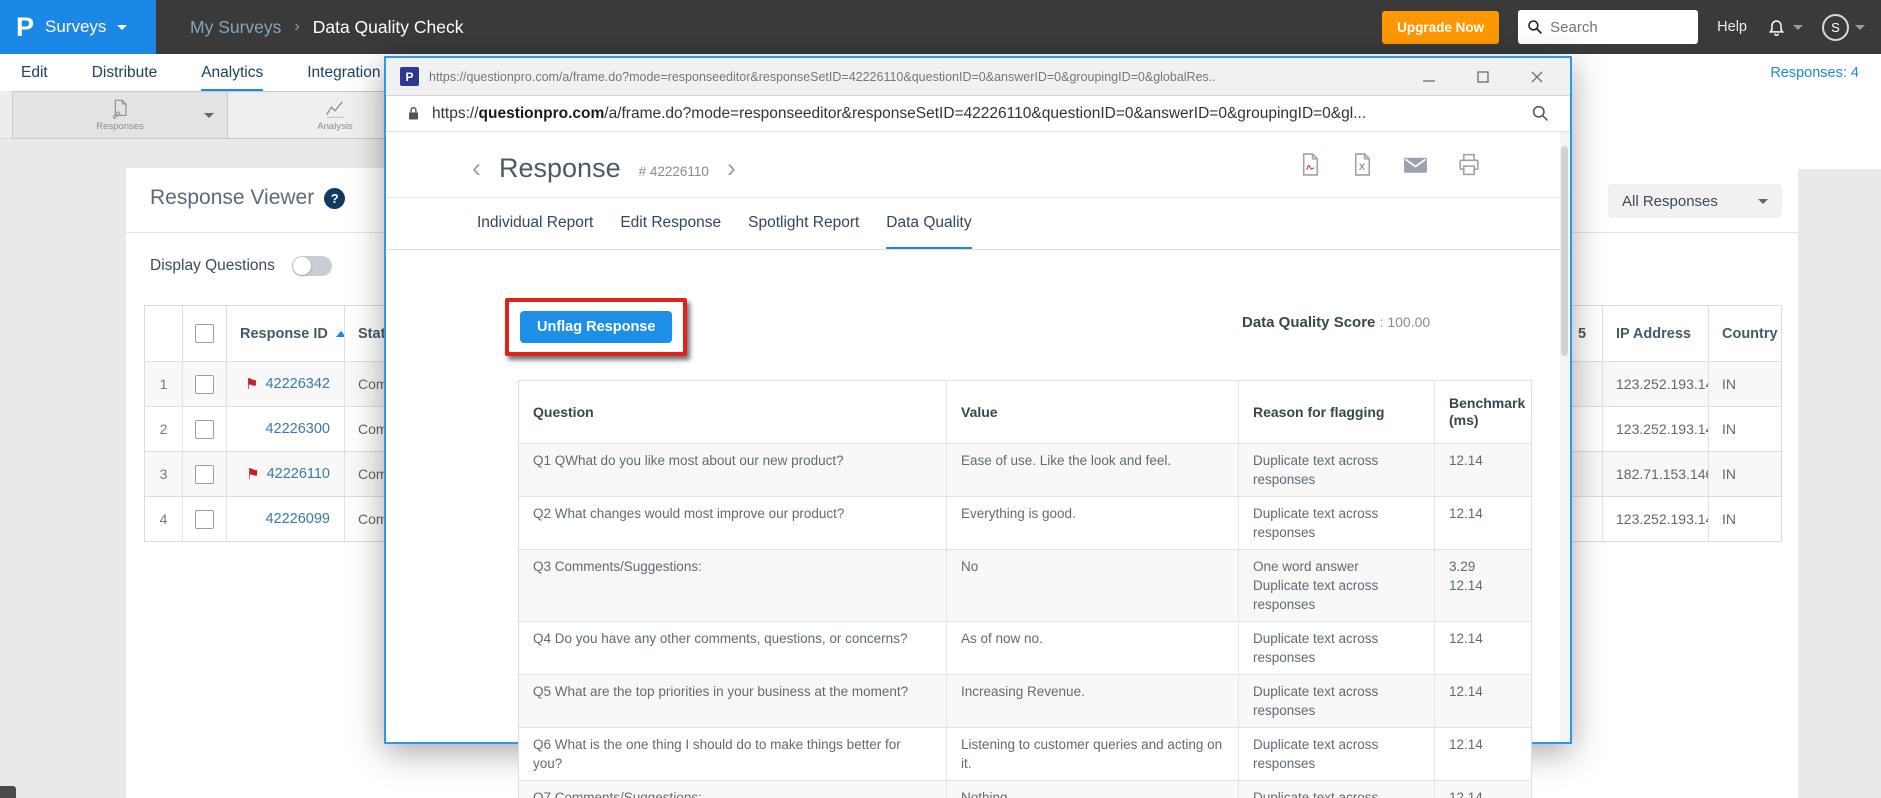 The image size is (1881, 798). What do you see at coordinates (1415, 164) in the screenshot?
I see `email-envelope-icon` at bounding box center [1415, 164].